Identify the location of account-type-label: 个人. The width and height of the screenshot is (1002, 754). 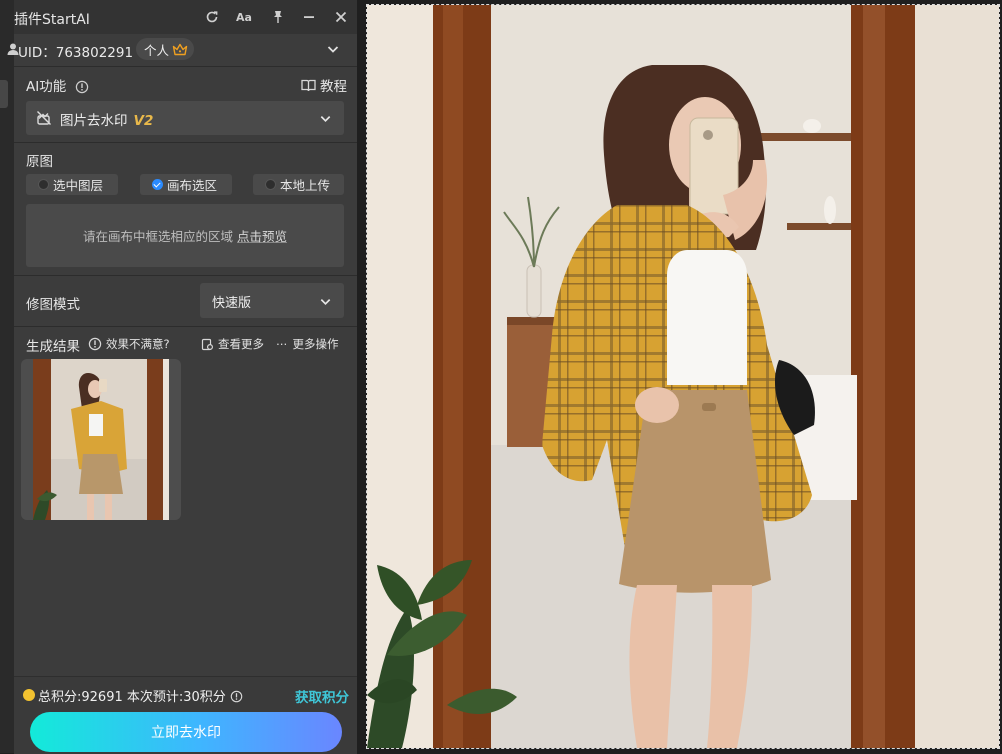
(157, 50).